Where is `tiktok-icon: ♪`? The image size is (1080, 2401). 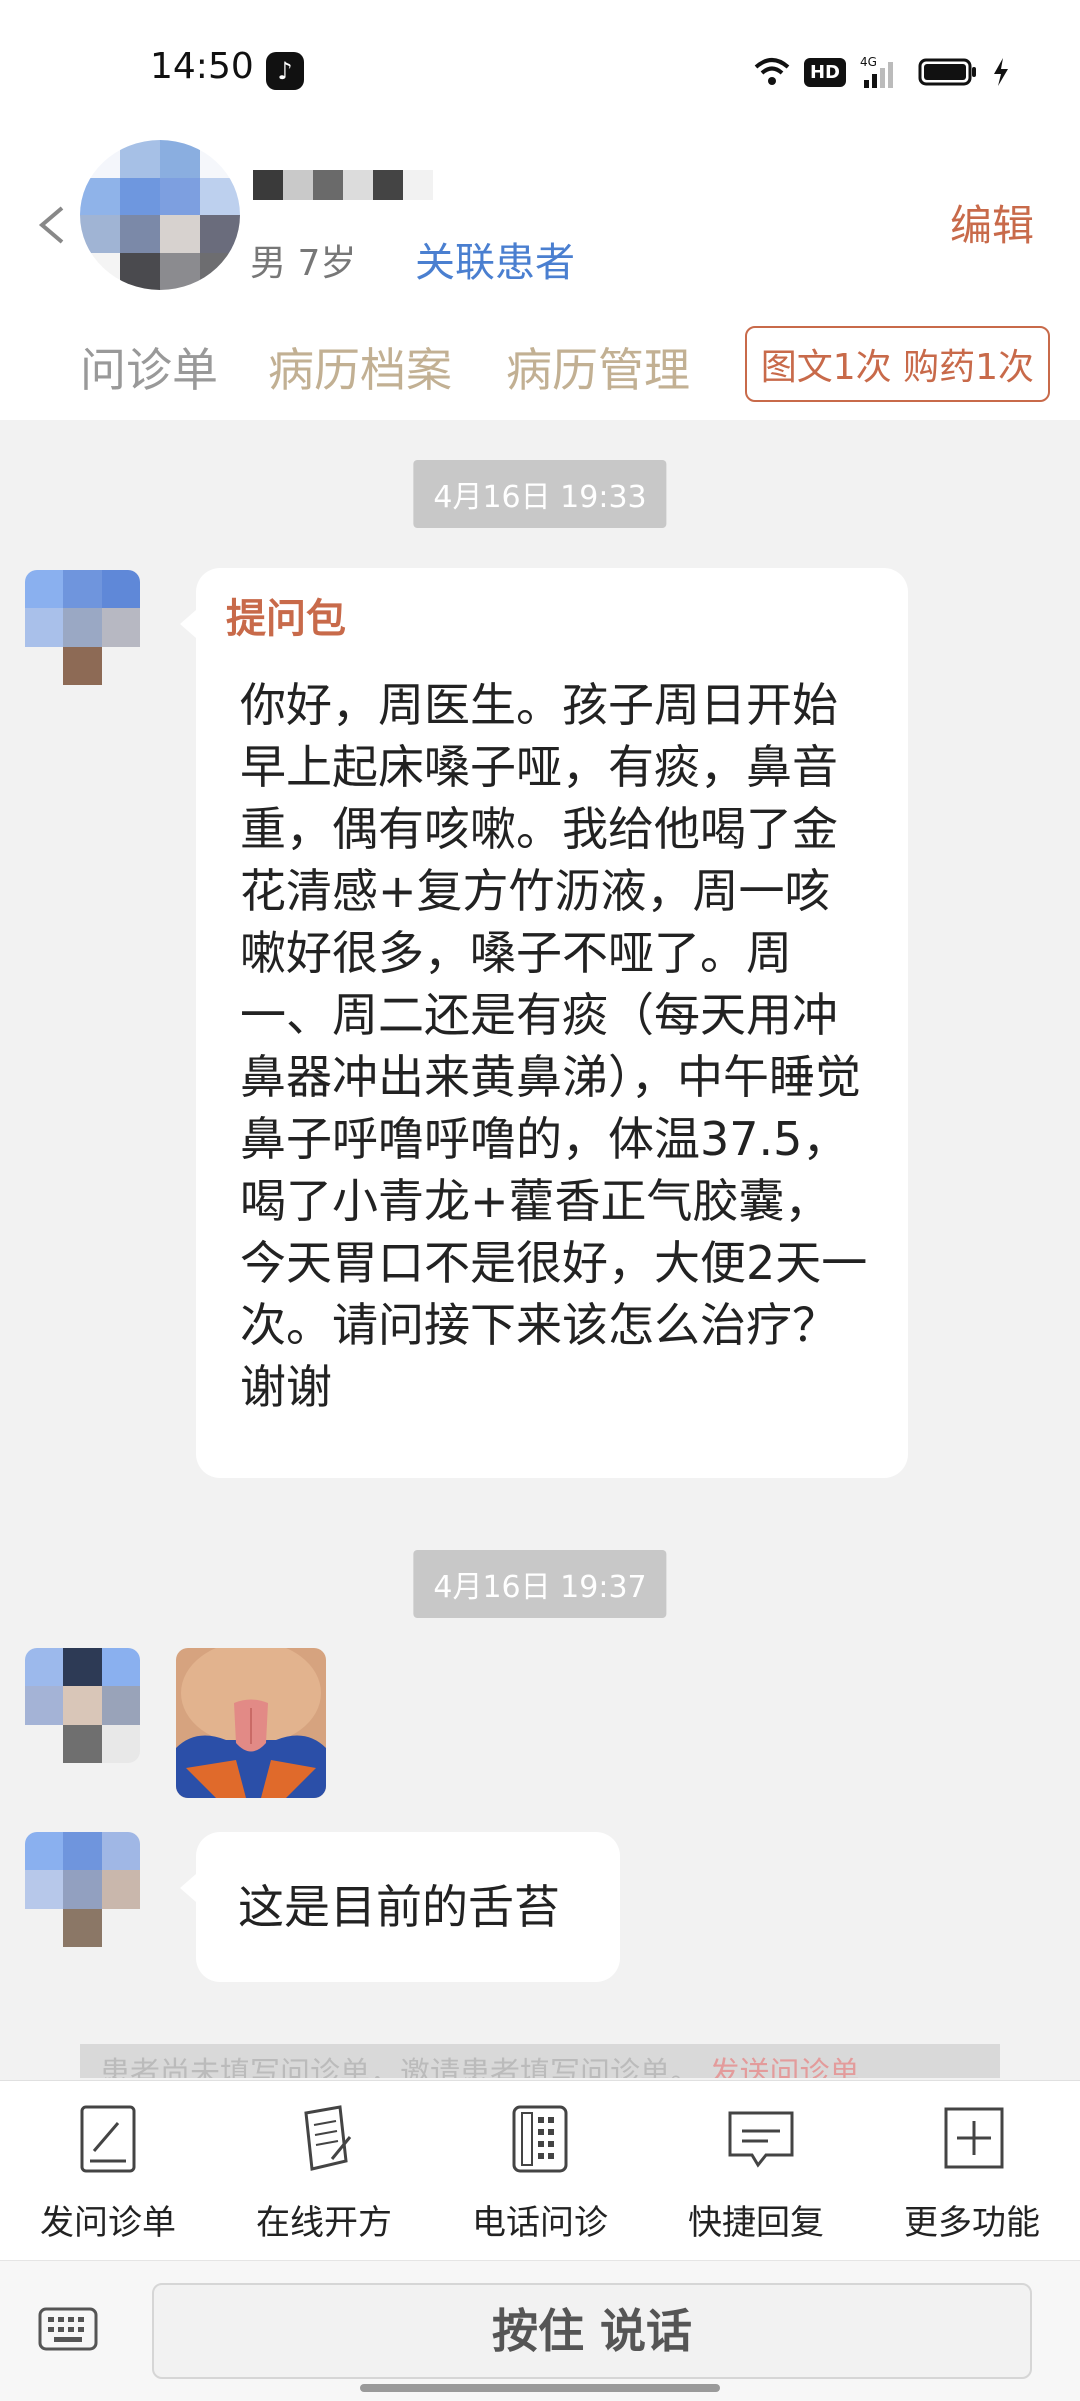
tiktok-icon: ♪ is located at coordinates (285, 71).